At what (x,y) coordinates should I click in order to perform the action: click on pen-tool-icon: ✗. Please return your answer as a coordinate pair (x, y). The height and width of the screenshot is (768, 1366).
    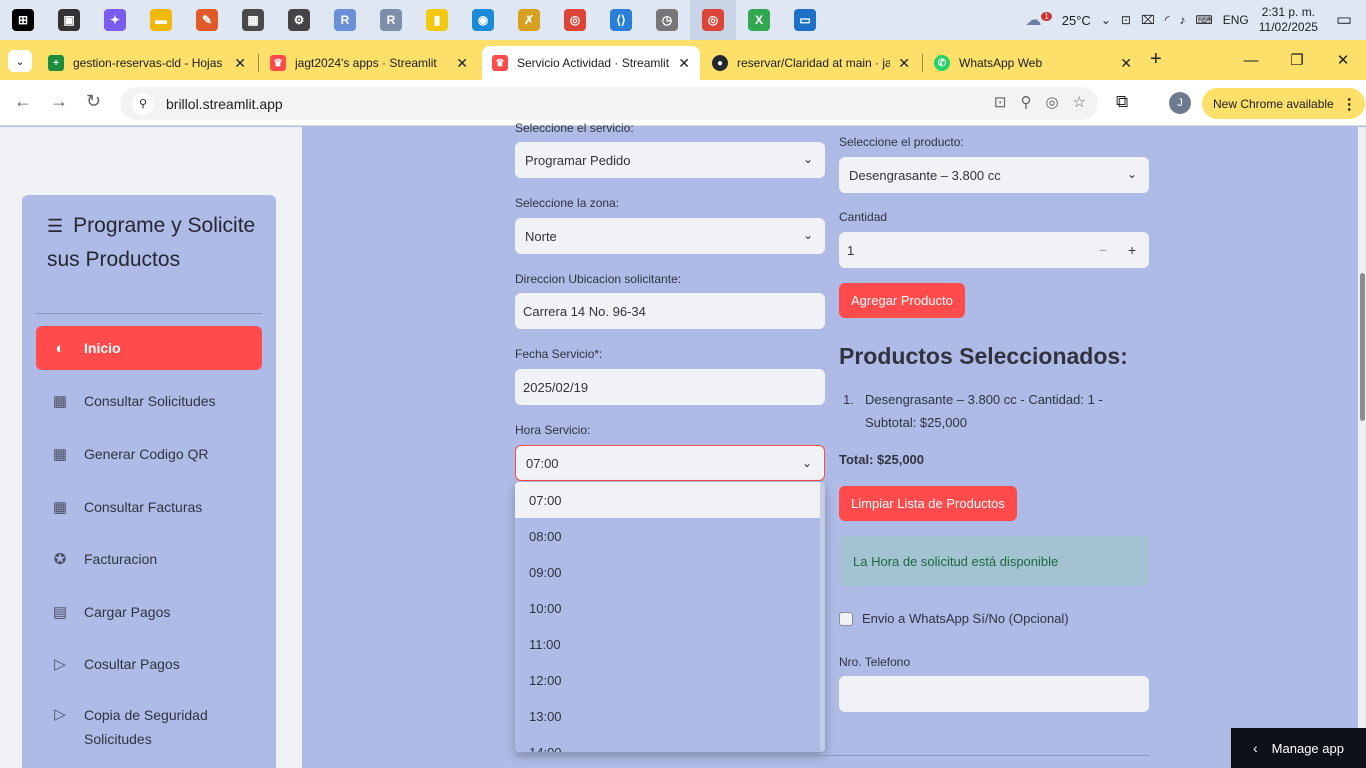
    Looking at the image, I should click on (529, 20).